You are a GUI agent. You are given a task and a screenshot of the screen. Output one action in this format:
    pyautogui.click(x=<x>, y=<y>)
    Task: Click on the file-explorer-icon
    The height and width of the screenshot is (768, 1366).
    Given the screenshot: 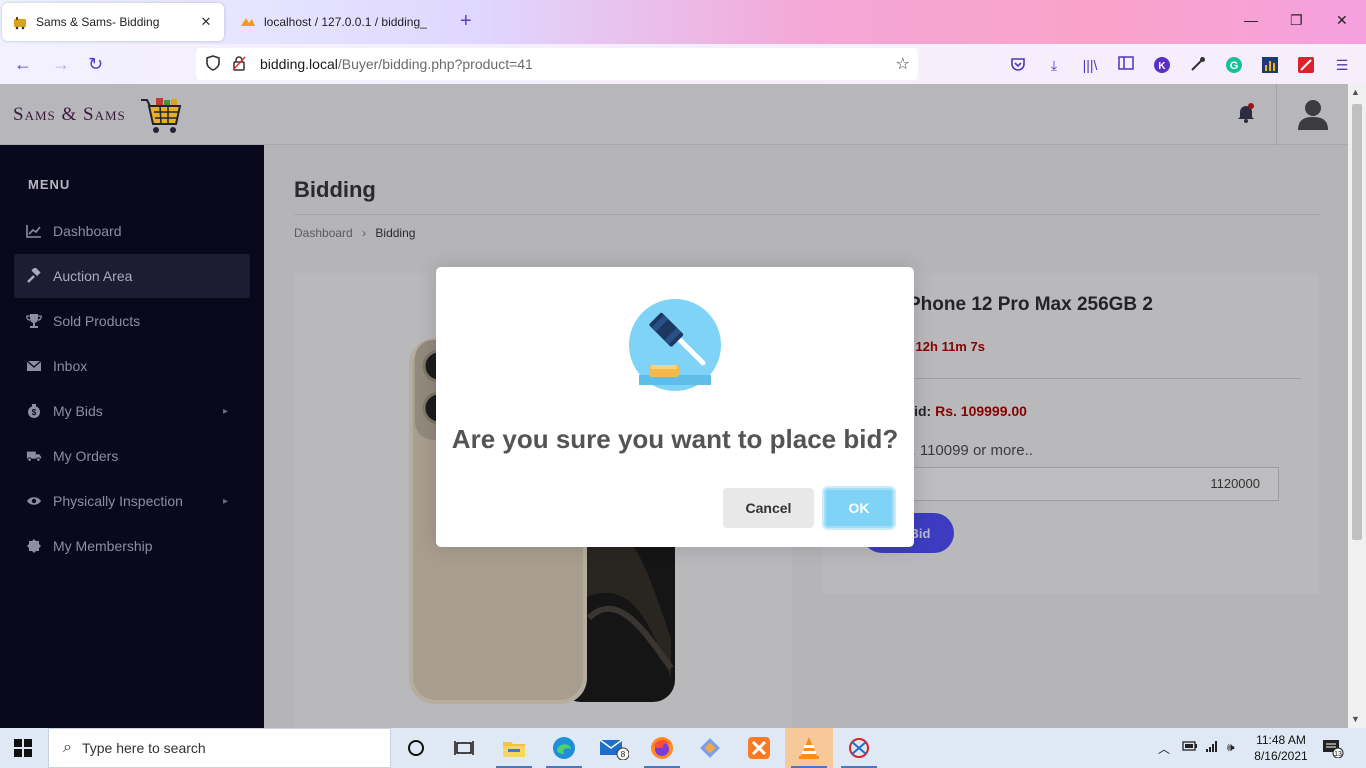 What is the action you would take?
    pyautogui.click(x=514, y=748)
    